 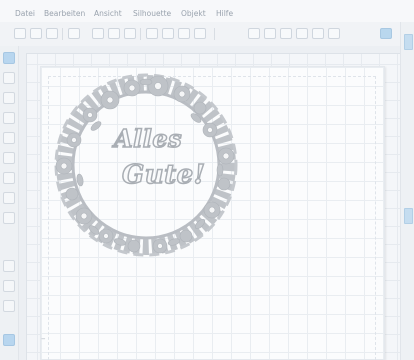 What do you see at coordinates (254, 33) in the screenshot?
I see `zoom-in-icon` at bounding box center [254, 33].